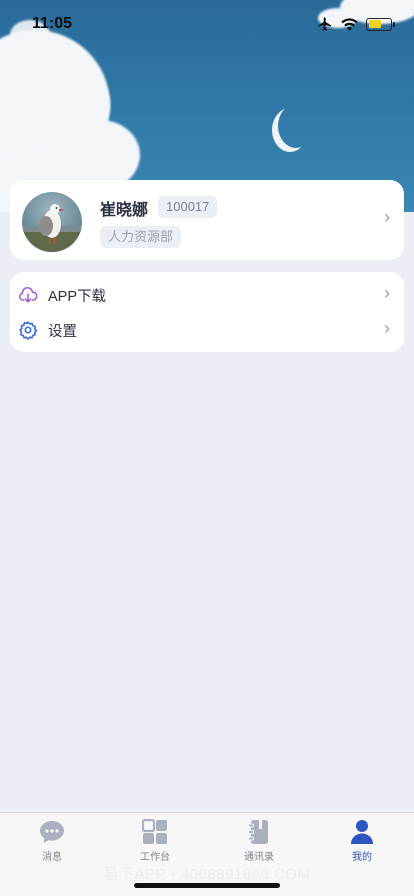  I want to click on watermark-text: 易下APP • 4008891800.COM, so click(207, 874).